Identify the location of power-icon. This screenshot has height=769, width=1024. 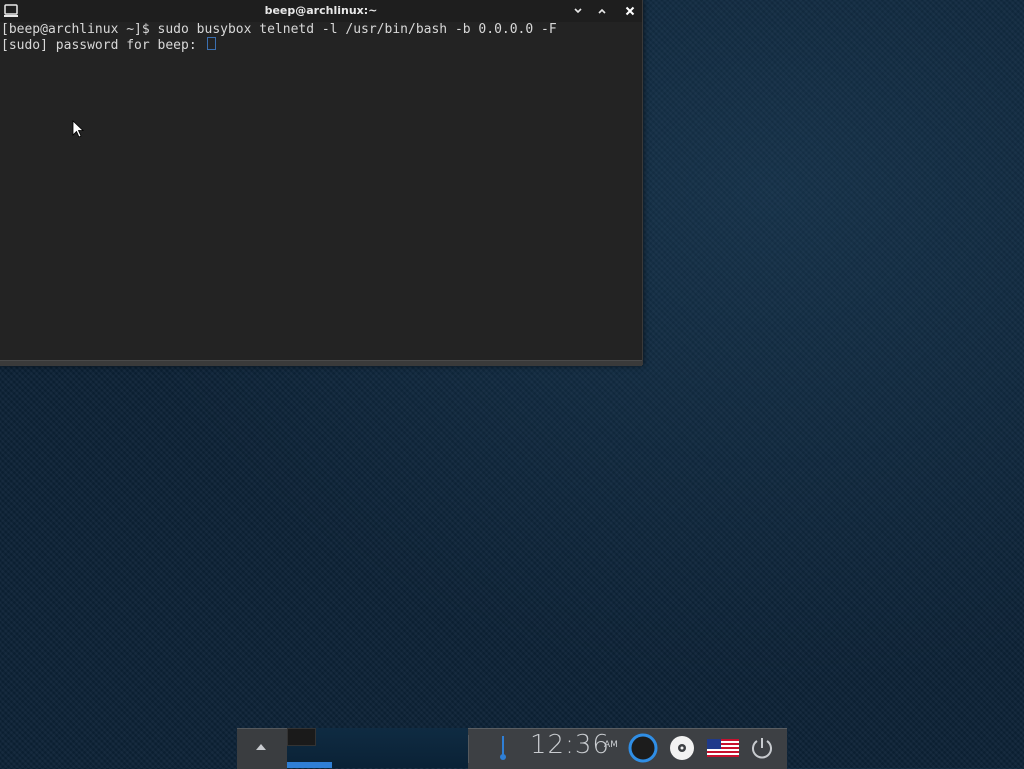
(762, 748).